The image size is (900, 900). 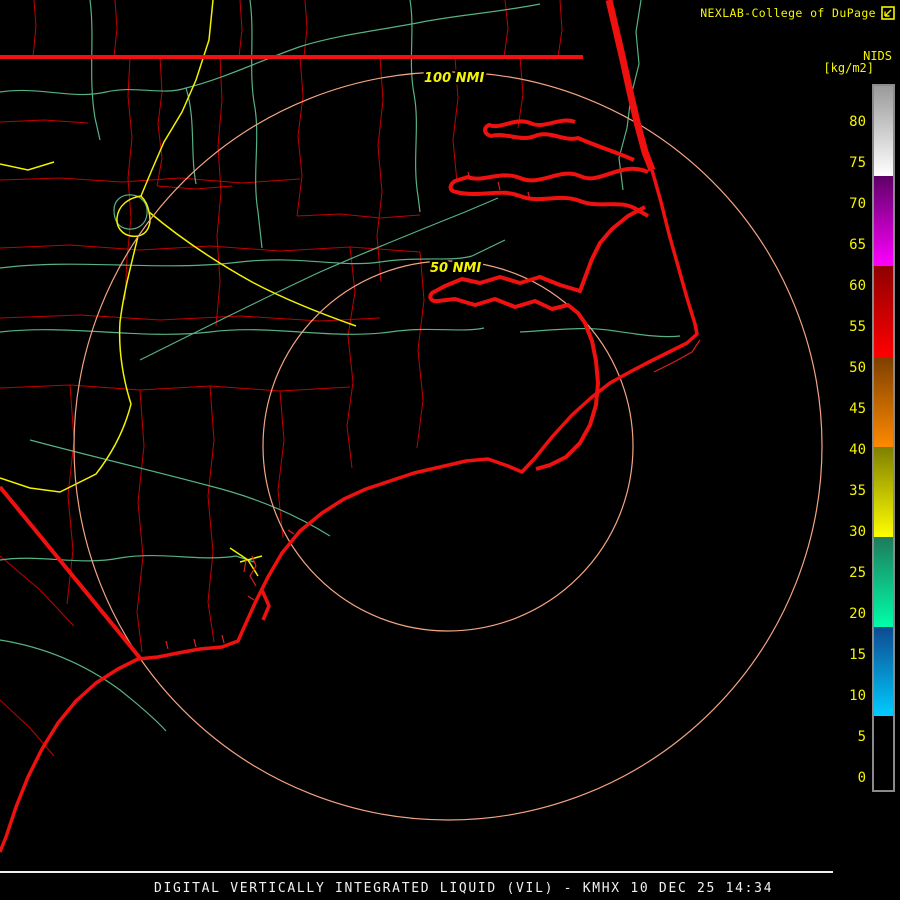 What do you see at coordinates (857, 163) in the screenshot?
I see `colorbar-tick-75: 75` at bounding box center [857, 163].